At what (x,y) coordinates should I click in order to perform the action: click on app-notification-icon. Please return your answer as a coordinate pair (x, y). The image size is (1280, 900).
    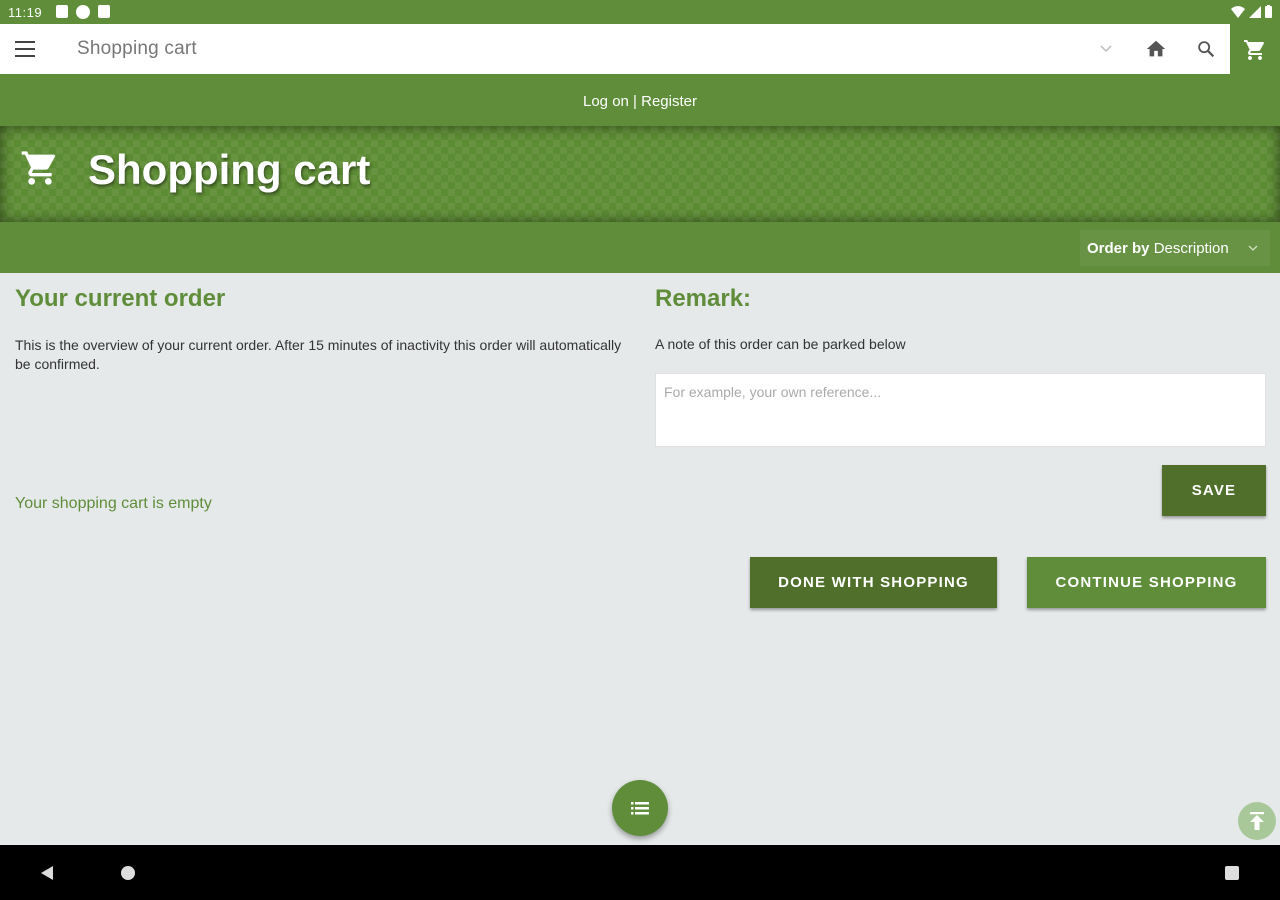
    Looking at the image, I should click on (83, 12).